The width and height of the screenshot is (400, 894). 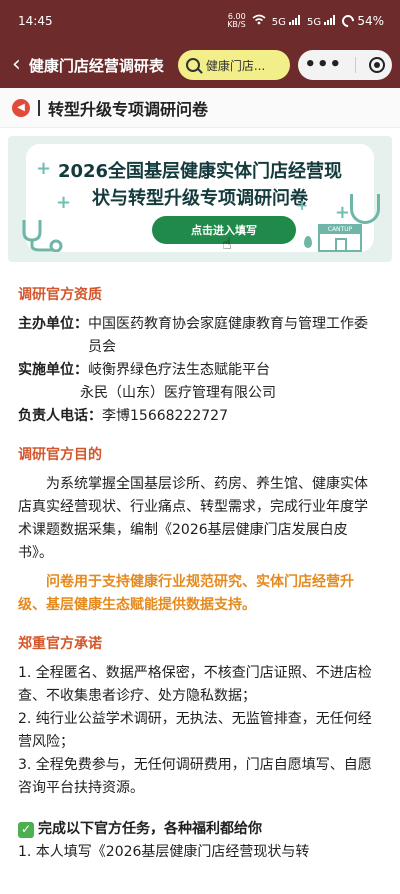 I want to click on task-item: 1. 本人填写《2026基层健康门店经营现状与转, so click(x=164, y=852).